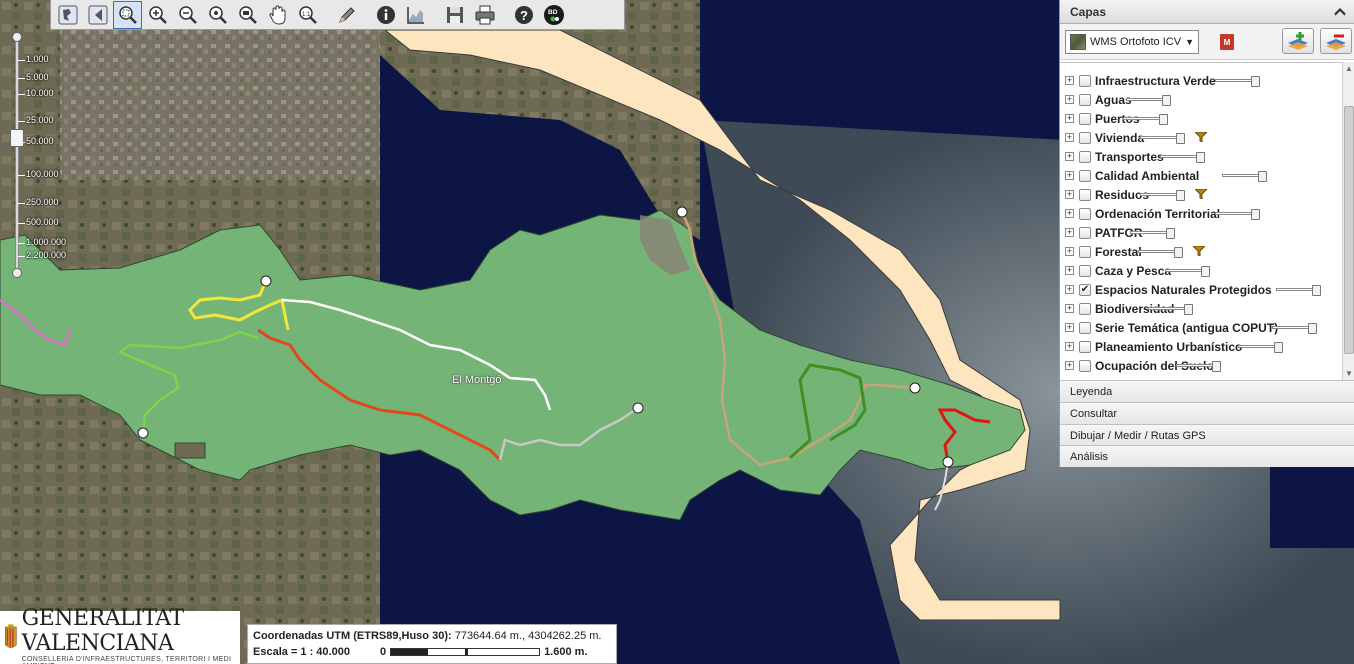 This screenshot has height=664, width=1354. What do you see at coordinates (1207, 391) in the screenshot?
I see `section-legend: Leyenda` at bounding box center [1207, 391].